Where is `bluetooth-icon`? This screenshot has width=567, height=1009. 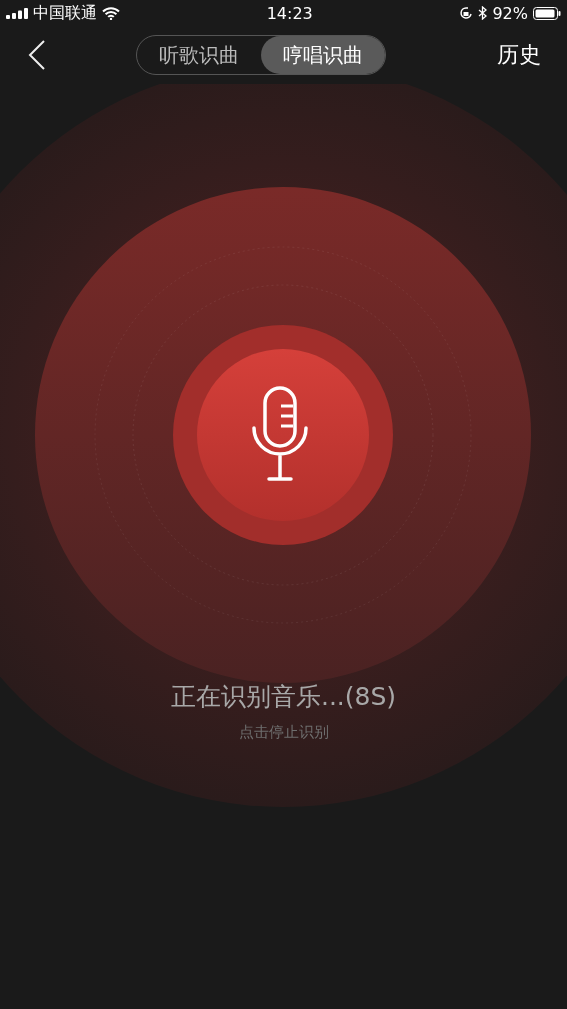 bluetooth-icon is located at coordinates (483, 13).